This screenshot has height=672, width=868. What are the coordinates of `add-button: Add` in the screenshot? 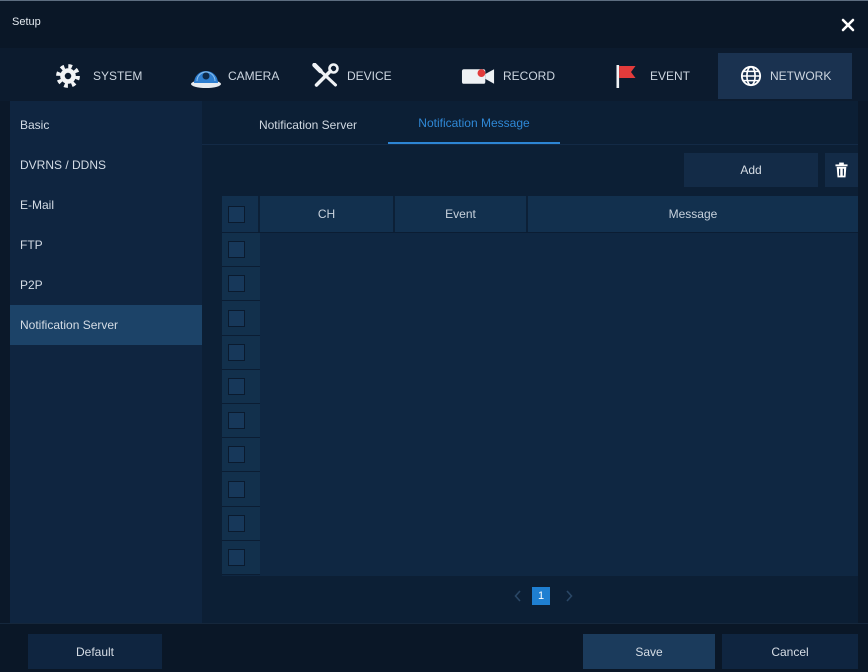 It's located at (751, 170).